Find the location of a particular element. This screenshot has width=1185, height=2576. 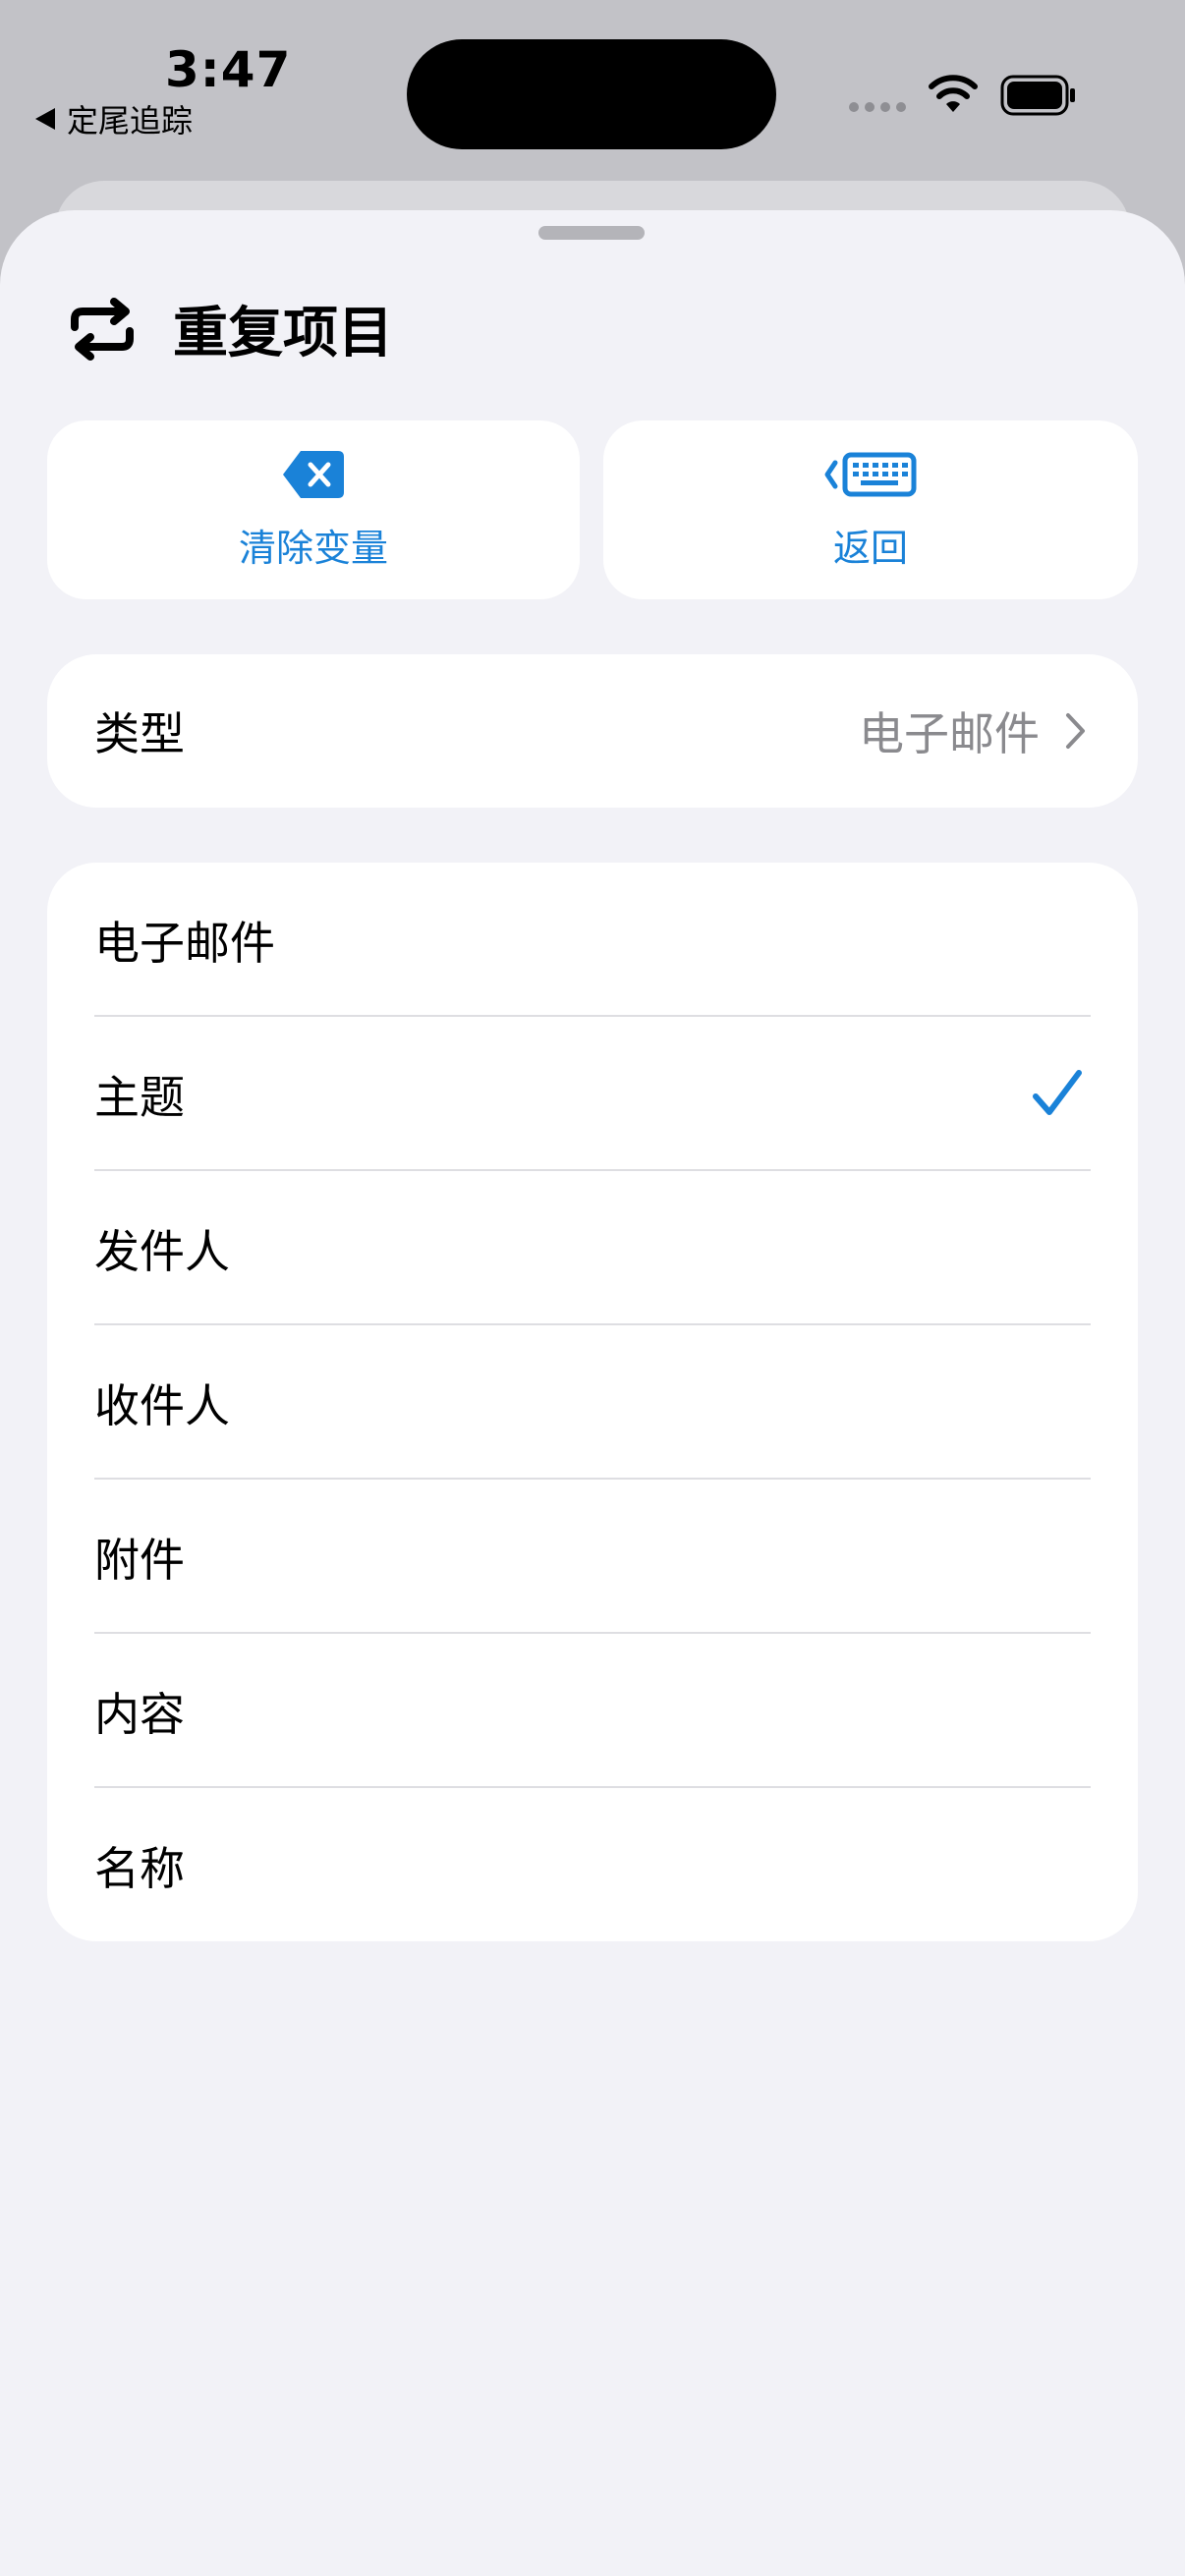

type-label: 类型 is located at coordinates (139, 733).